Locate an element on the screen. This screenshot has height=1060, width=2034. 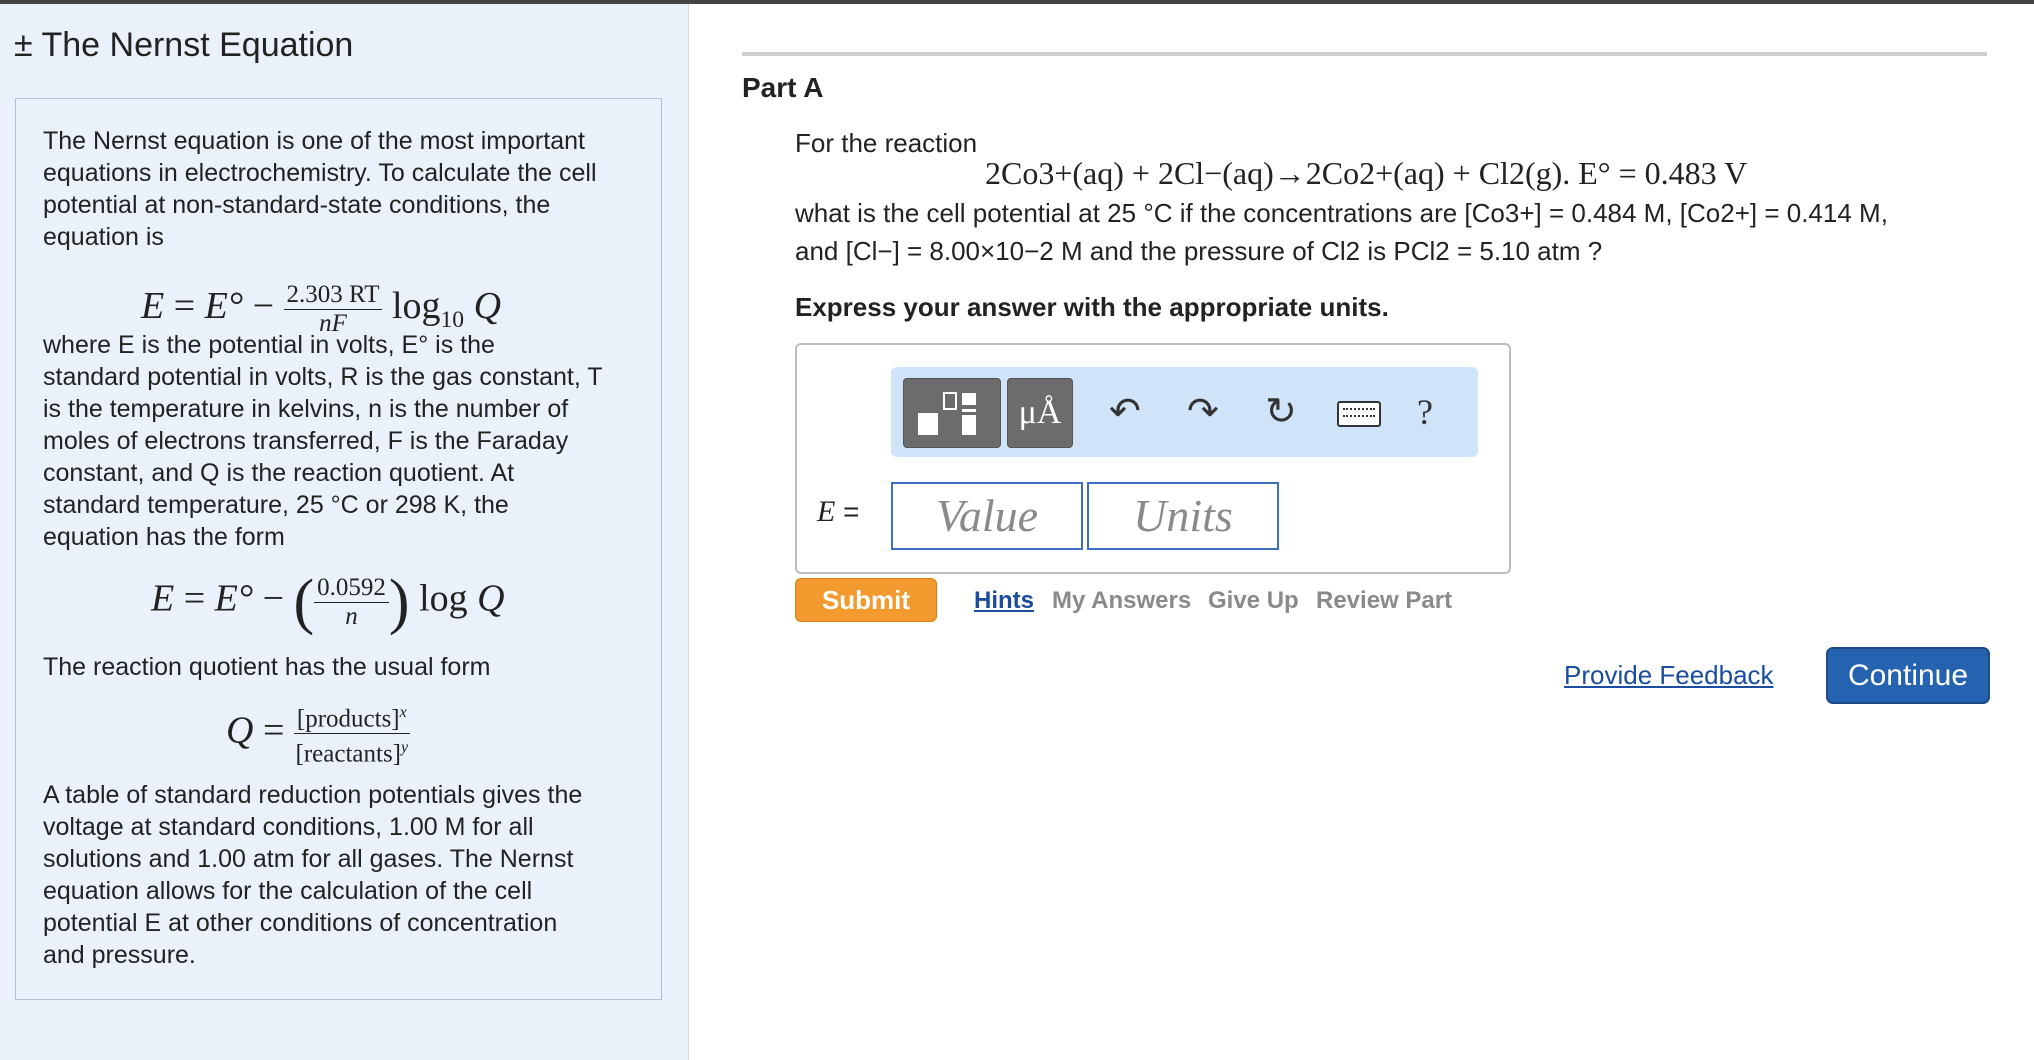
eq3-numerator: [products] is located at coordinates (348, 719).